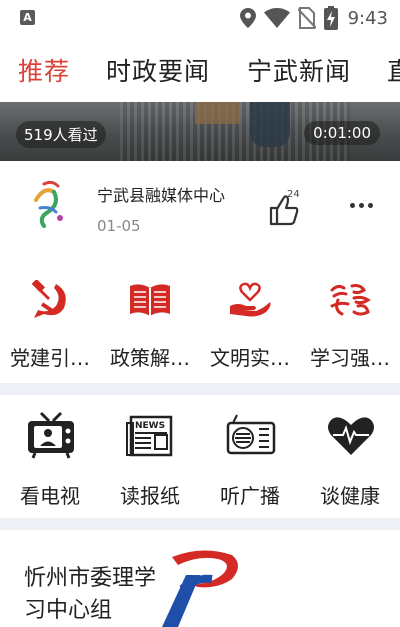 This screenshot has width=400, height=627. What do you see at coordinates (94, 595) in the screenshot?
I see `card-title: 忻州市委理学习中心组` at bounding box center [94, 595].